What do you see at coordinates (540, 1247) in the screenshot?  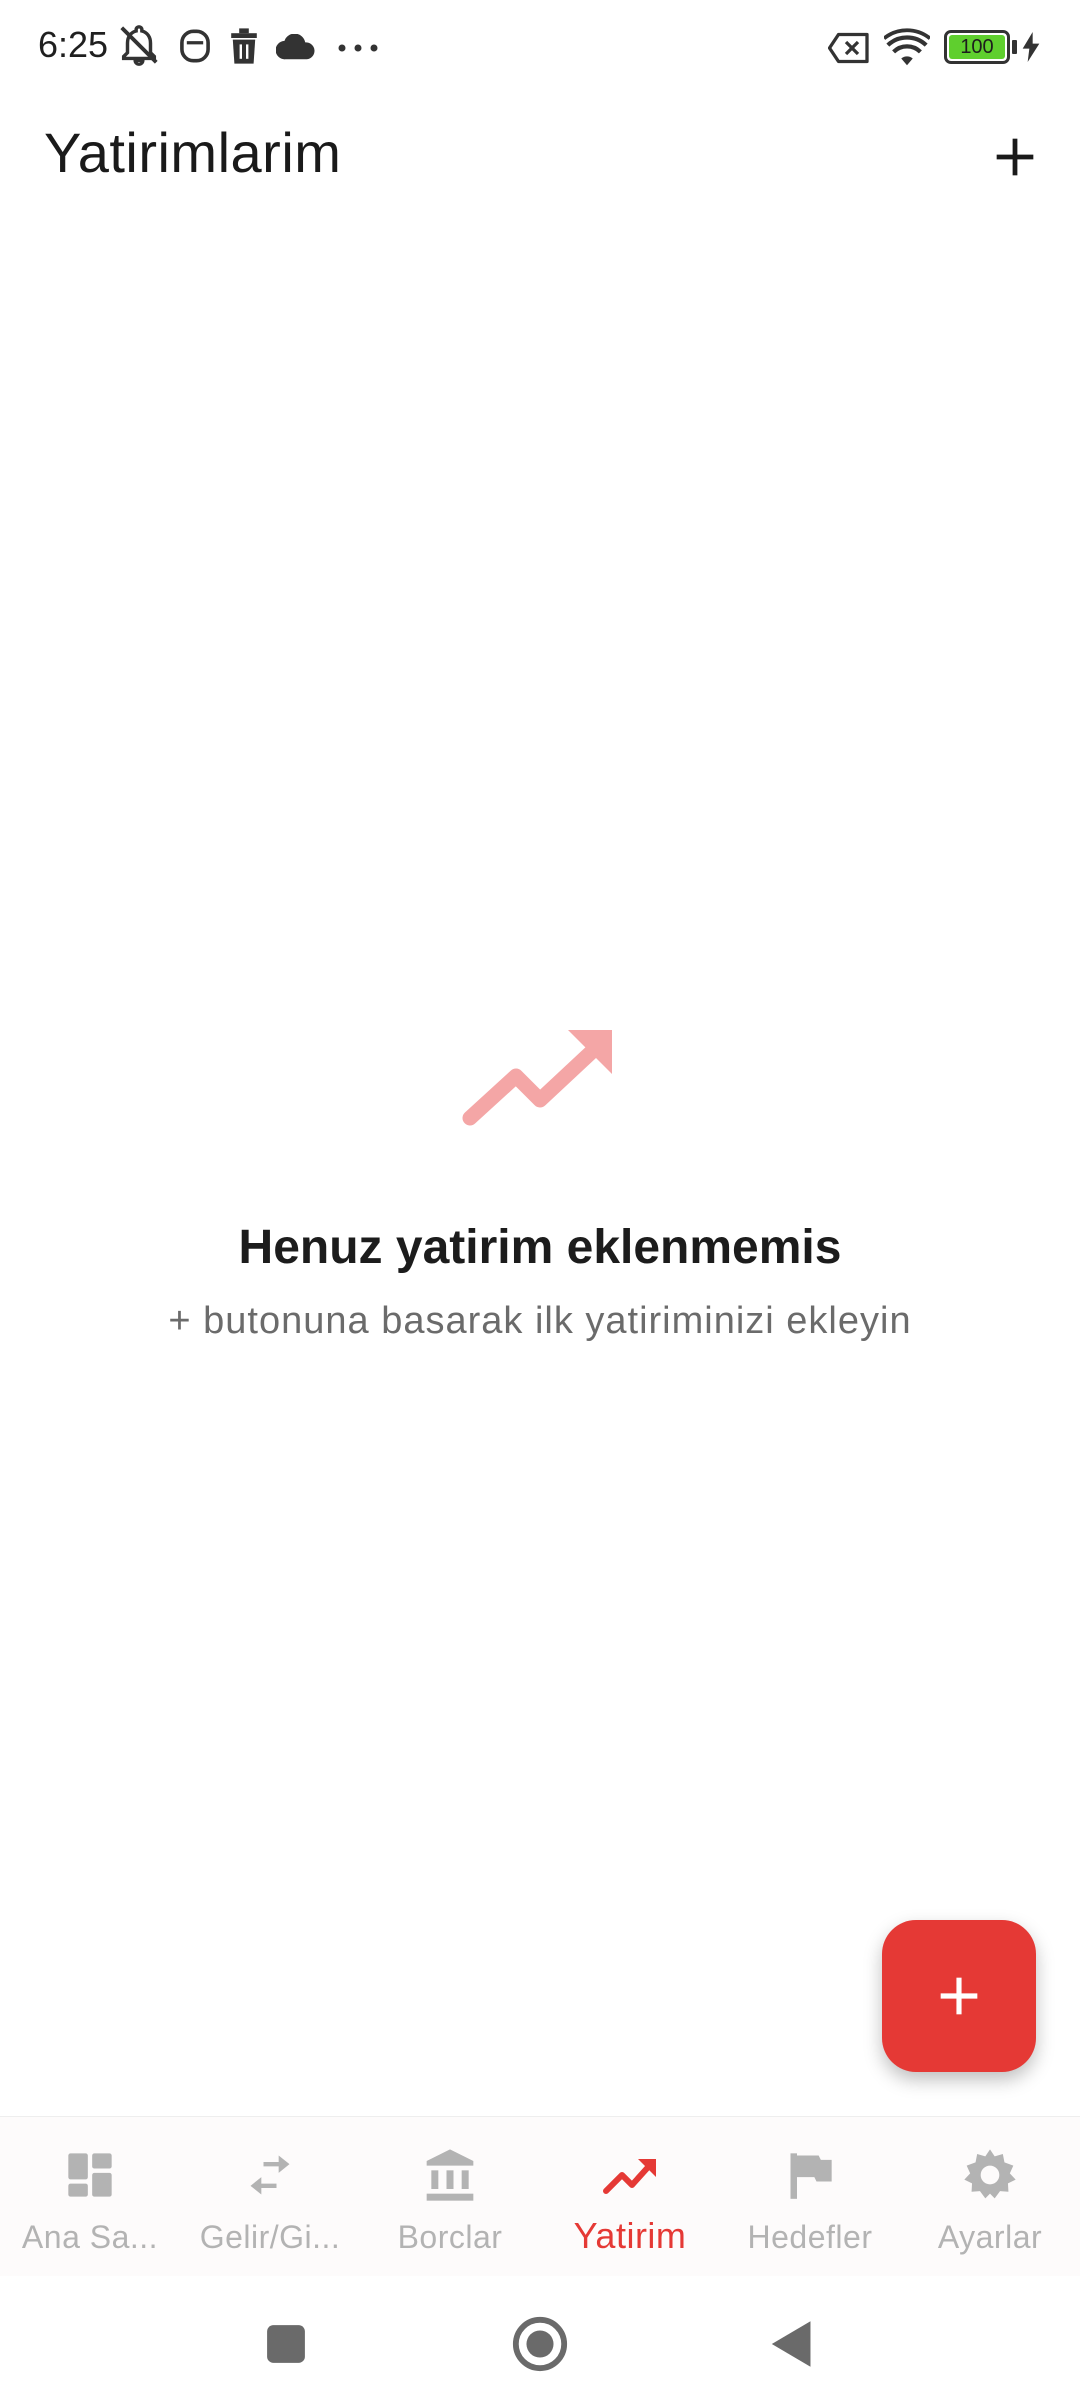 I see `empty-state-title: Henuz yatirim eklenmemis` at bounding box center [540, 1247].